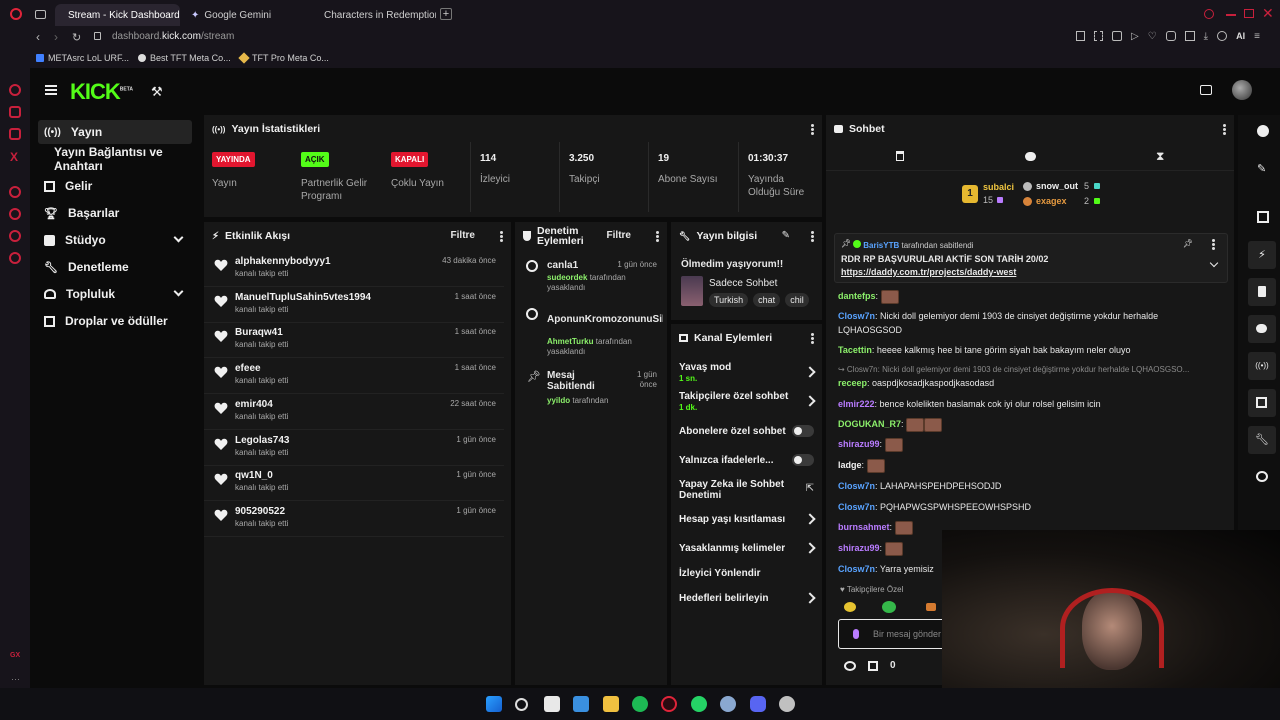 This screenshot has width=1280, height=720. Describe the element at coordinates (1188, 243) in the screenshot. I see `unpin-icon: 📌︎` at that location.